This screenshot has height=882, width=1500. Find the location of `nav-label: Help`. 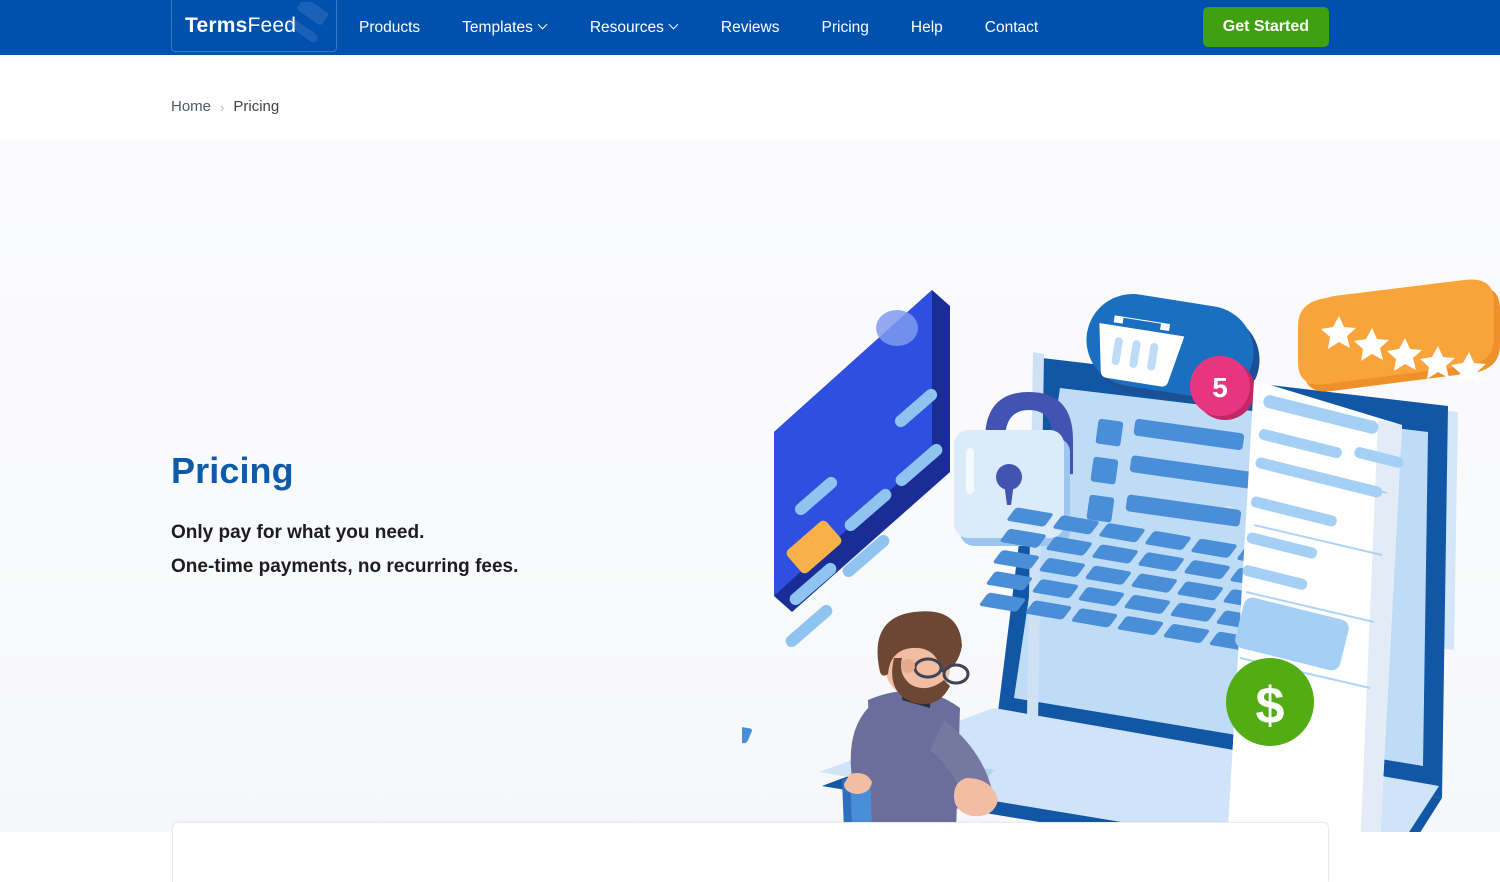

nav-label: Help is located at coordinates (926, 27).